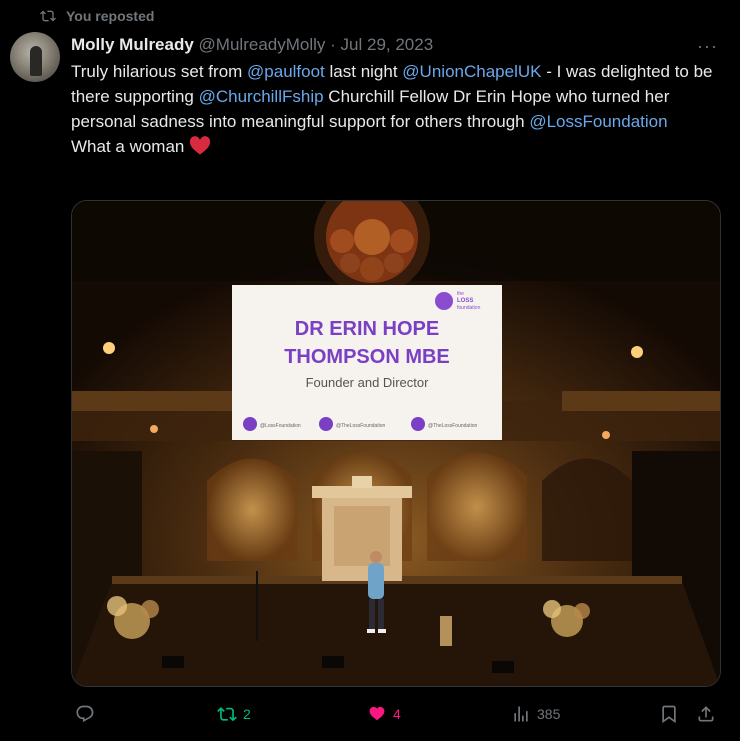 The height and width of the screenshot is (741, 740). I want to click on mention-link: @UnionChapelUK, so click(471, 71).